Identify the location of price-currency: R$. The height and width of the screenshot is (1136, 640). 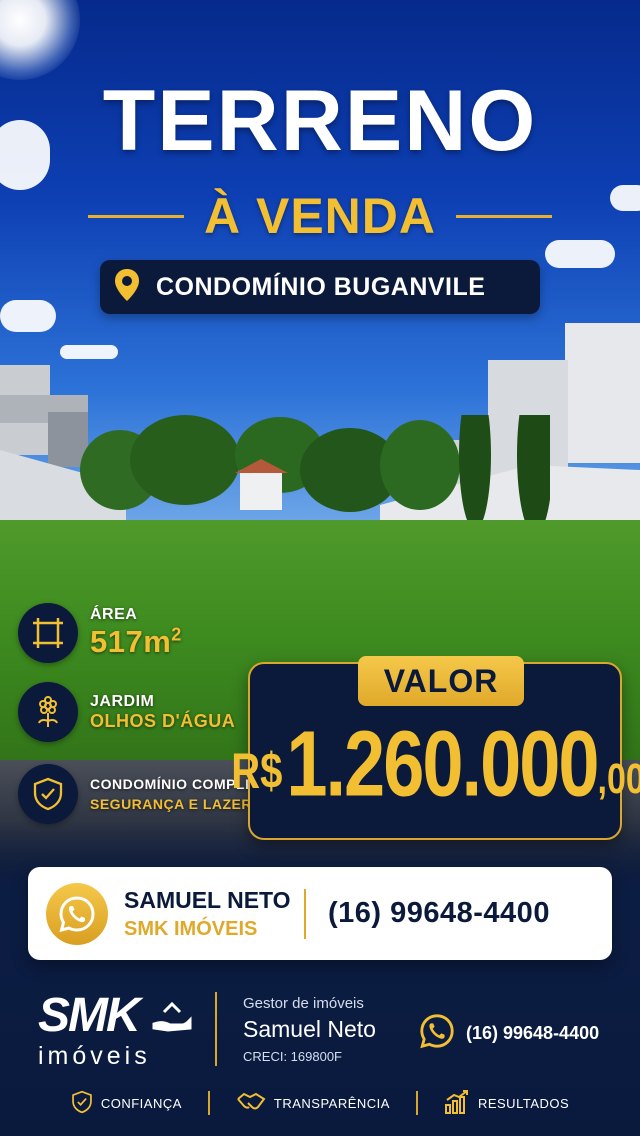
(257, 772).